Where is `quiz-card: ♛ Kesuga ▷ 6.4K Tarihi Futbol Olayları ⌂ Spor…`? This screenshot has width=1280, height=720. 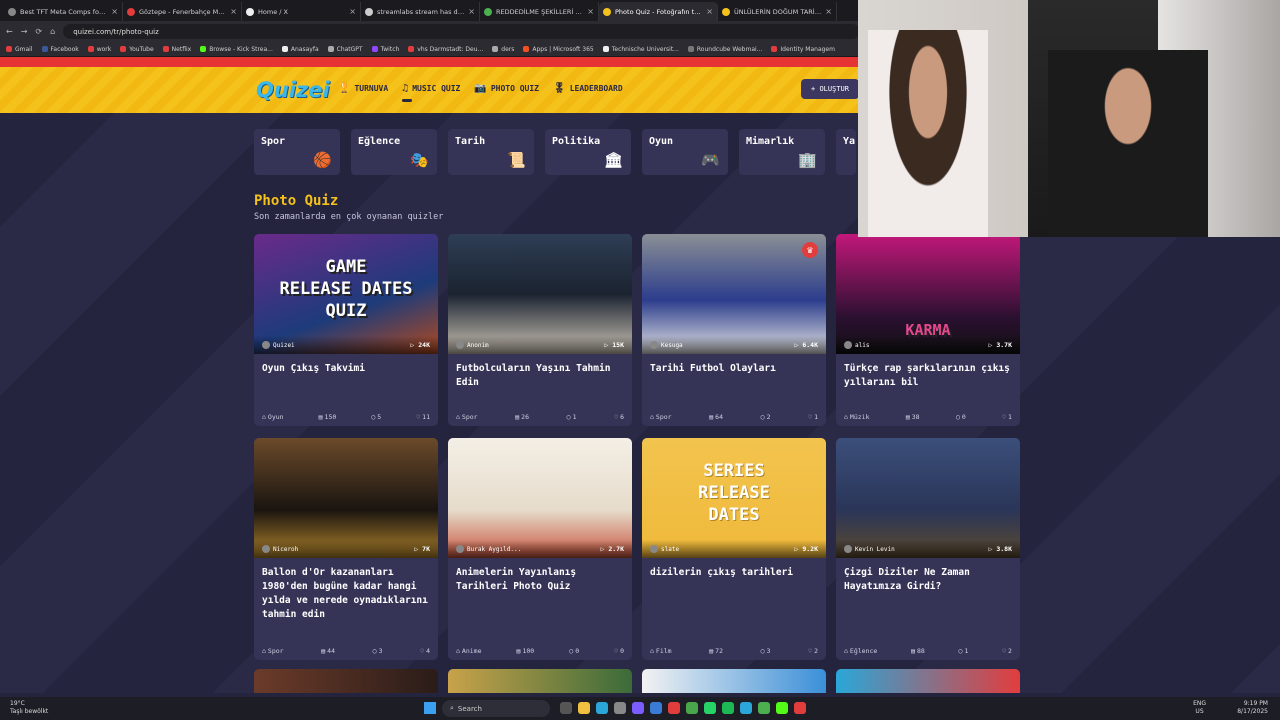
quiz-card: ♛ Kesuga ▷ 6.4K Tarihi Futbol Olayları ⌂ Spor… is located at coordinates (734, 330).